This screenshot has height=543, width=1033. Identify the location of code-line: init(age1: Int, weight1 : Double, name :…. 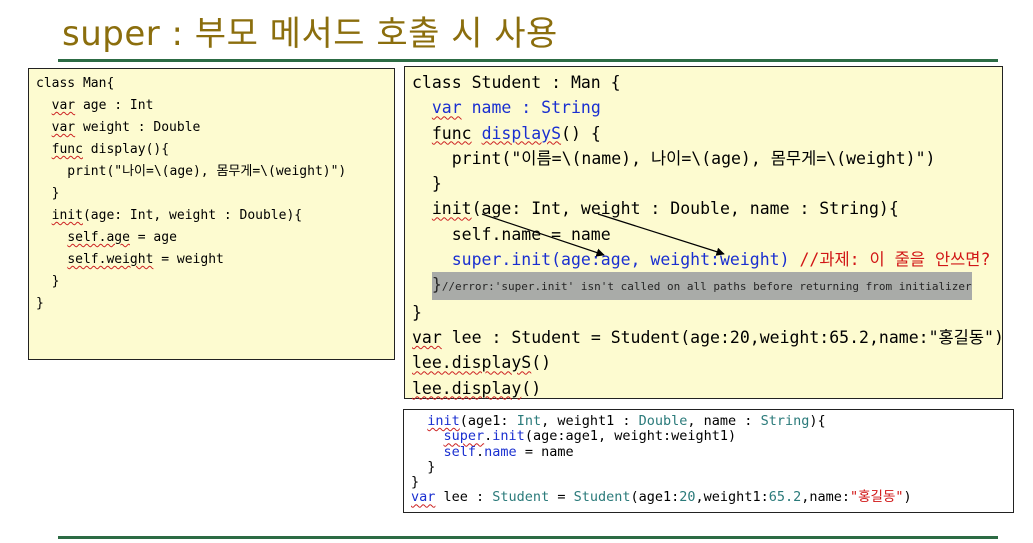
(626, 421).